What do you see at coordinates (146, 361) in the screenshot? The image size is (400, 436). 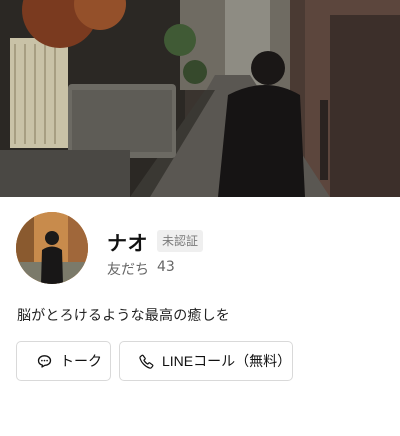 I see `phone-icon` at bounding box center [146, 361].